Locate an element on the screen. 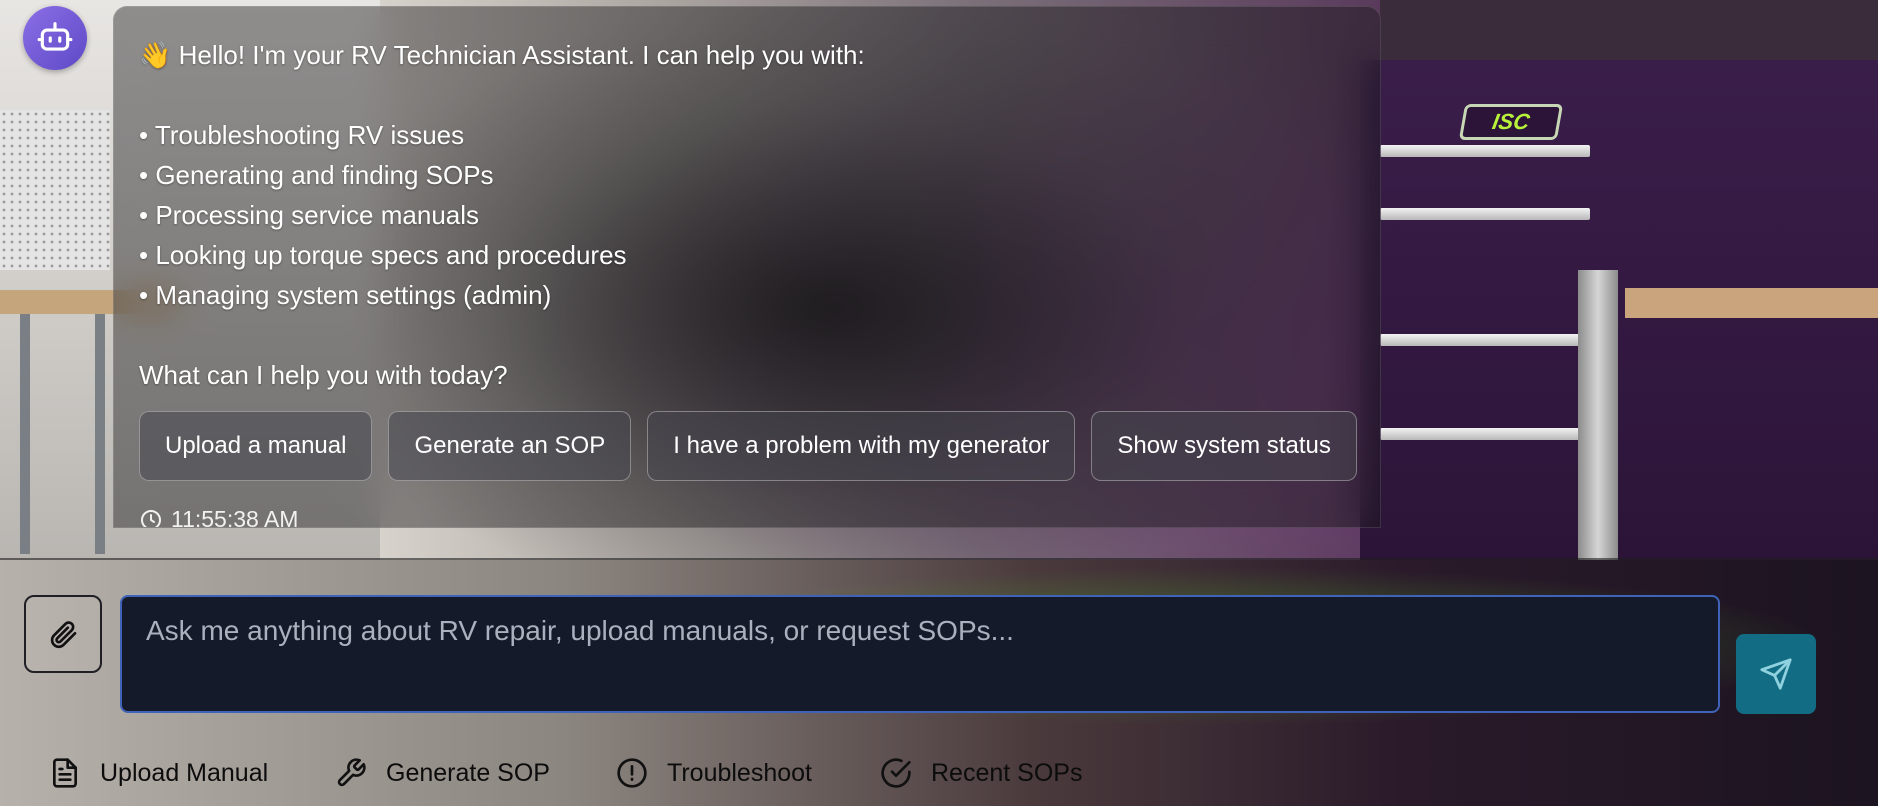 The image size is (1878, 806). background-pegboard is located at coordinates (55, 190).